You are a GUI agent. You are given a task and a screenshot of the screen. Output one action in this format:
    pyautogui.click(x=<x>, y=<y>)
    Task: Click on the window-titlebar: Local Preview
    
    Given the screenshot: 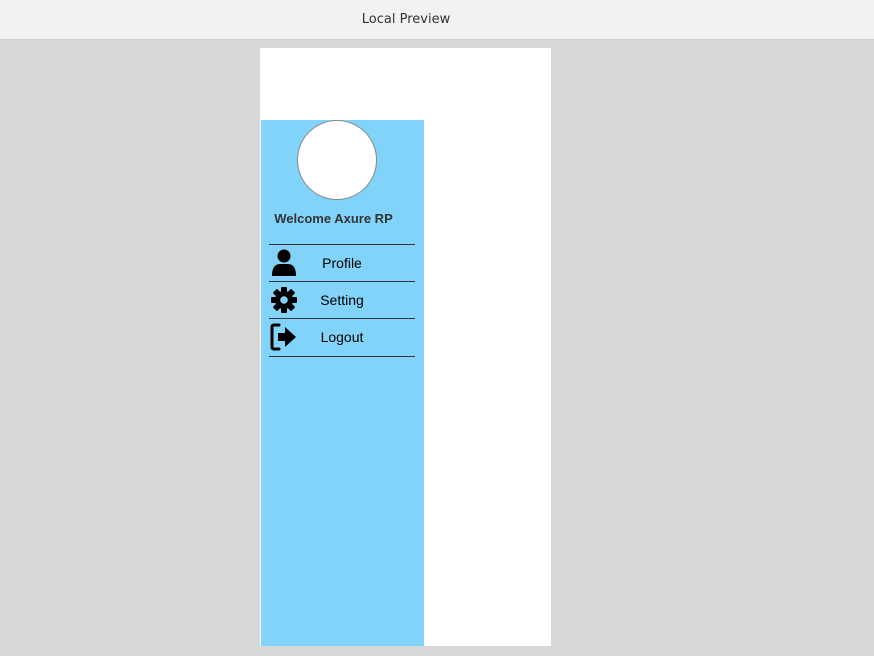 What is the action you would take?
    pyautogui.click(x=437, y=20)
    